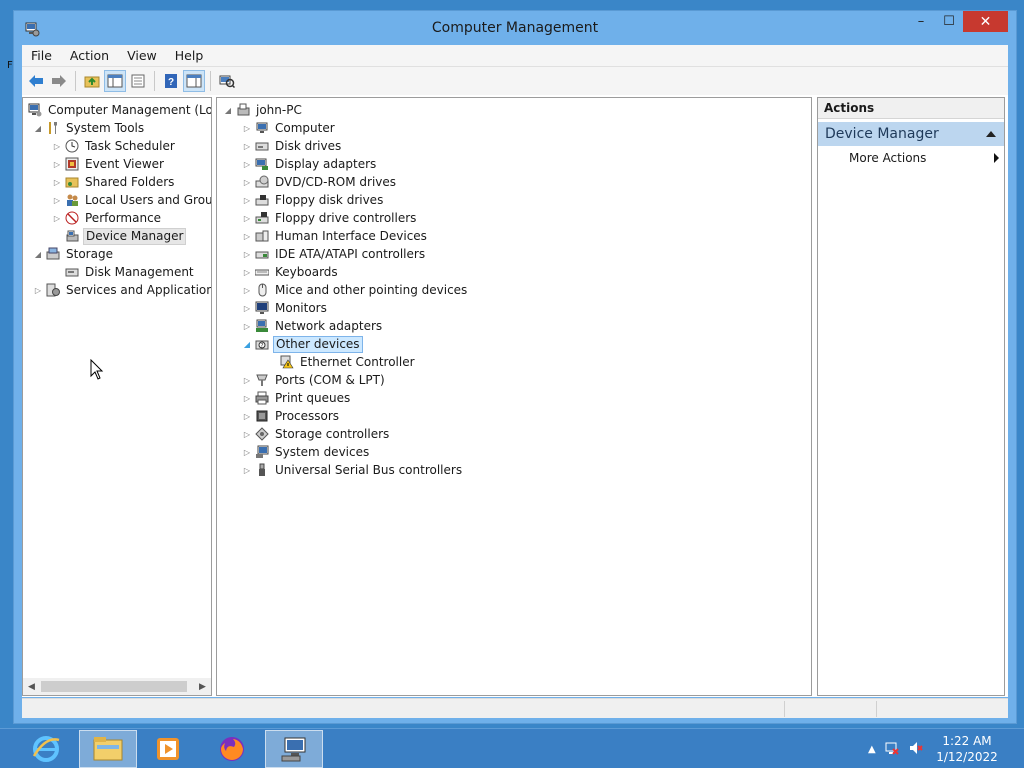 This screenshot has height=768, width=1024. What do you see at coordinates (59, 81) in the screenshot?
I see `forward-arrow-icon` at bounding box center [59, 81].